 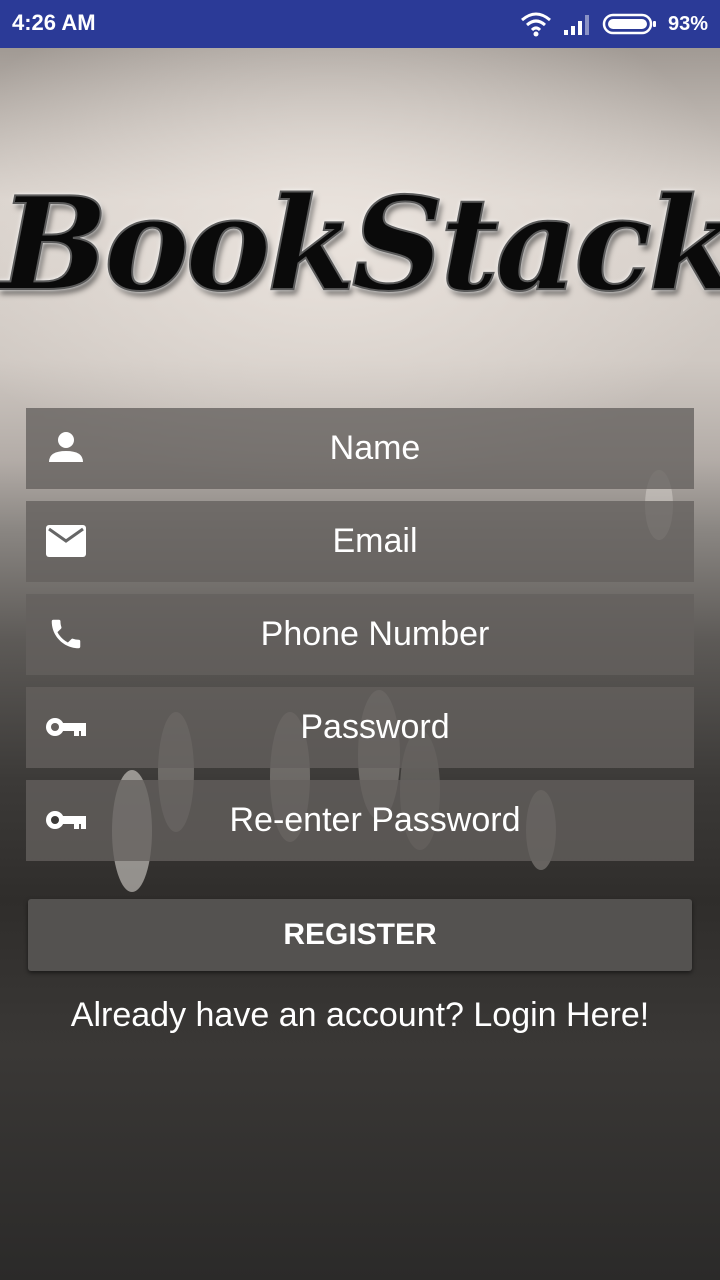 I want to click on reenter-password-field: Re-enter Password, so click(x=360, y=820).